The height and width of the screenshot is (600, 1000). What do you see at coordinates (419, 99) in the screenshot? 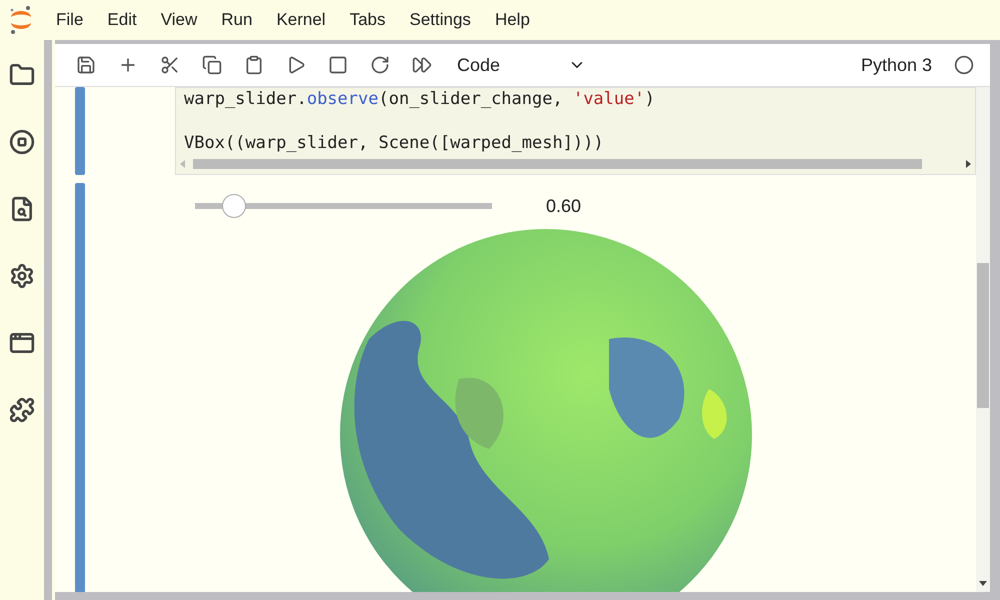
I see `code-line: warp_slider.observe(on_slider_change, 'value')` at bounding box center [419, 99].